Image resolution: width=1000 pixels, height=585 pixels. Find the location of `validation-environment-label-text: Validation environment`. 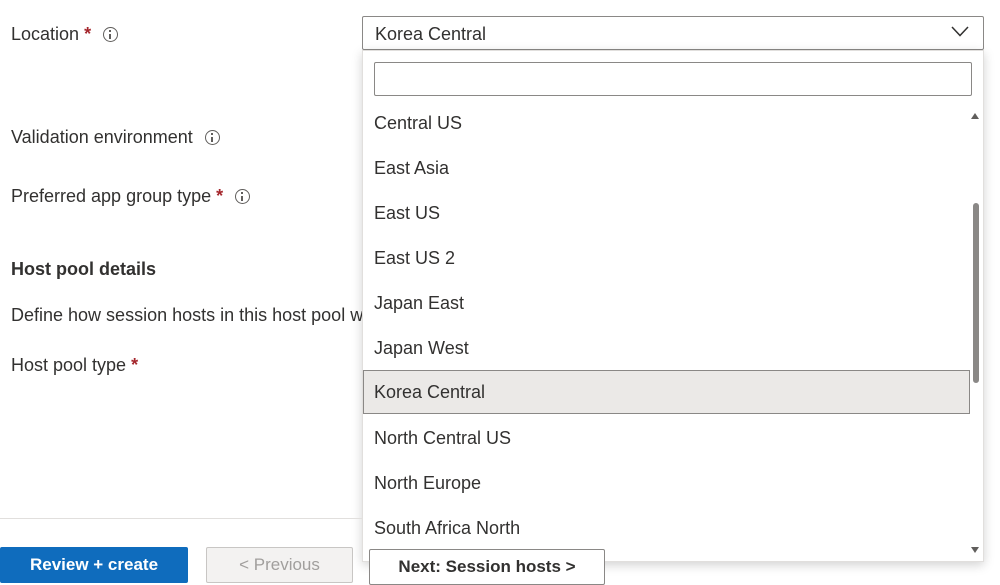

validation-environment-label-text: Validation environment is located at coordinates (102, 137).